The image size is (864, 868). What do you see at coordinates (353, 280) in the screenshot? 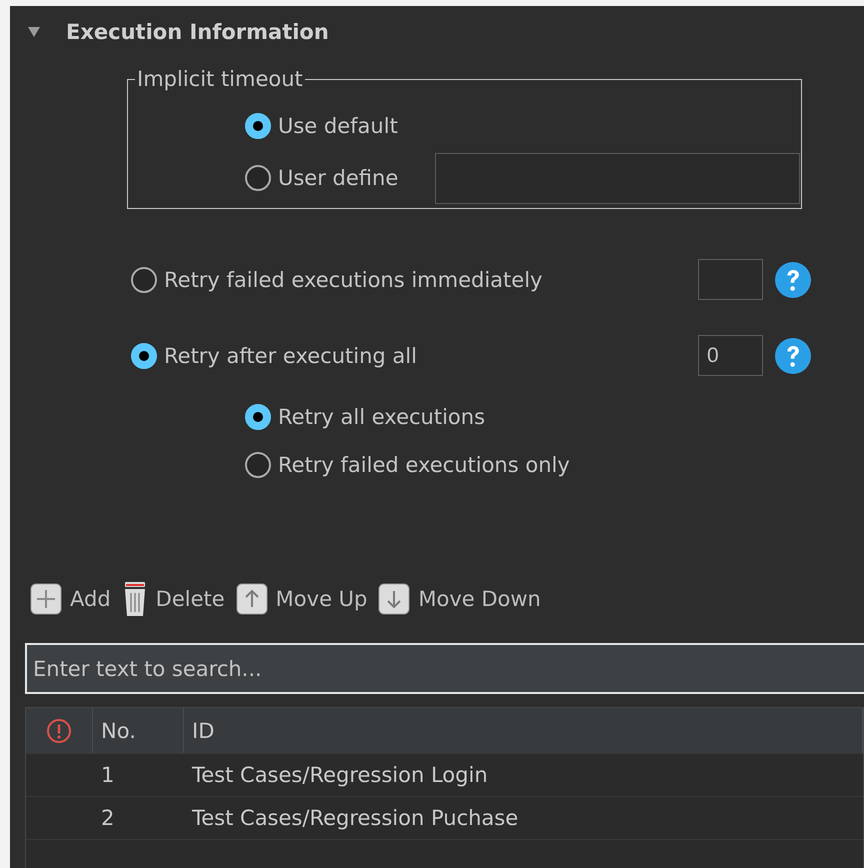
I see `option-label: Retry failed executions immediately` at bounding box center [353, 280].